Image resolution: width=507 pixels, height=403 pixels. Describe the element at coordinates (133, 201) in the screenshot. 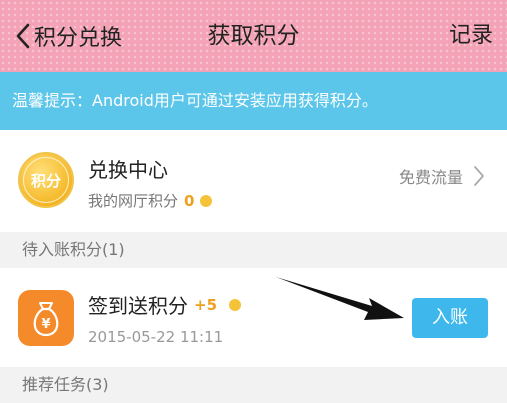

I see `points-label: 我的网厅积分` at that location.